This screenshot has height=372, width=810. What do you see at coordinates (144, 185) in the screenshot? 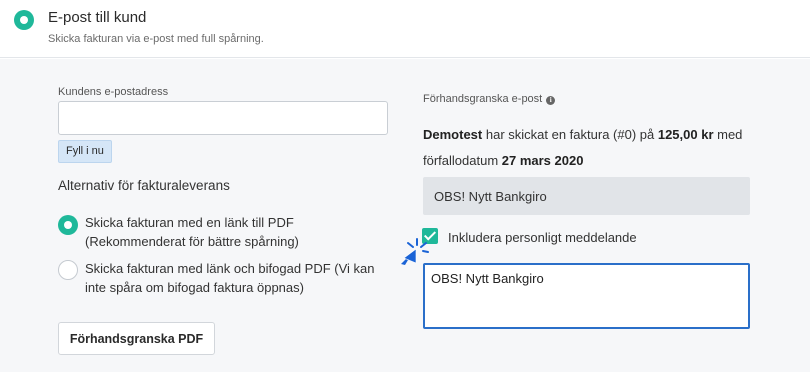
I see `delivery-options-heading: Alternativ för fakturaleverans` at bounding box center [144, 185].